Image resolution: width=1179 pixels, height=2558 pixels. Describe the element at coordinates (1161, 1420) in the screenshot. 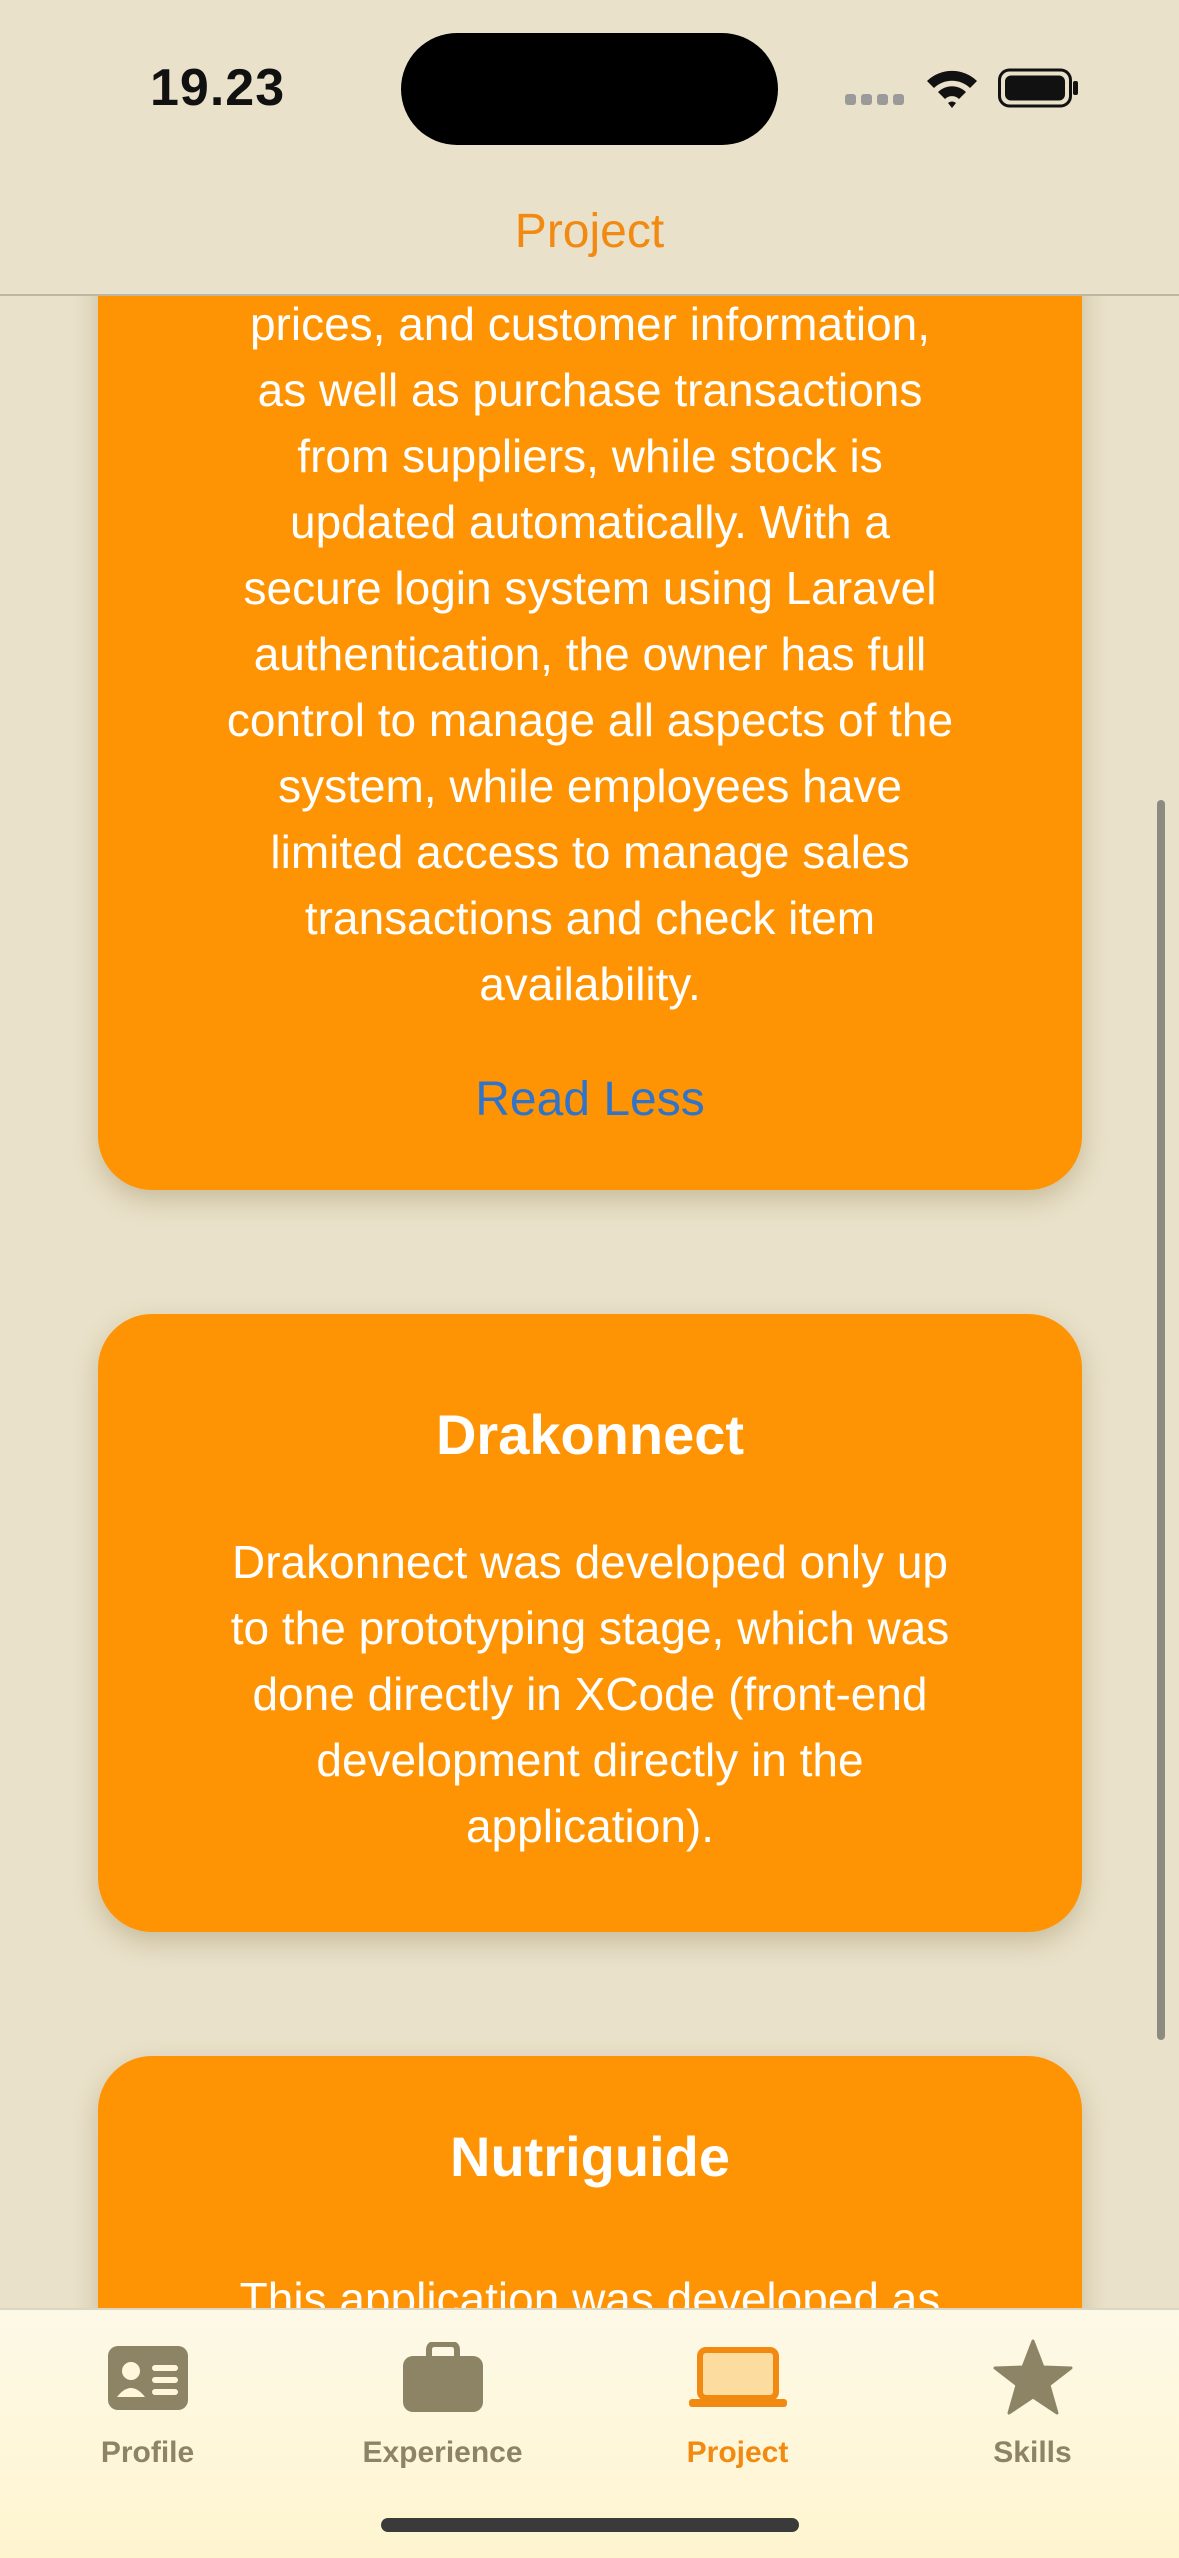

I see `scrollbar` at that location.